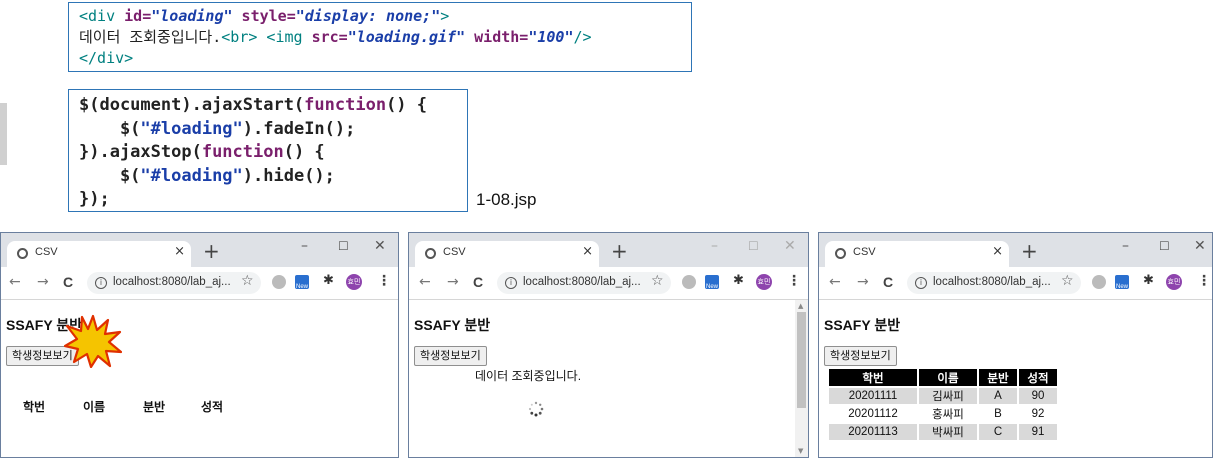  What do you see at coordinates (608, 378) in the screenshot?
I see `page-content: SSAFY 분반 학생정보보기 데이터 조회중입니다.` at bounding box center [608, 378].